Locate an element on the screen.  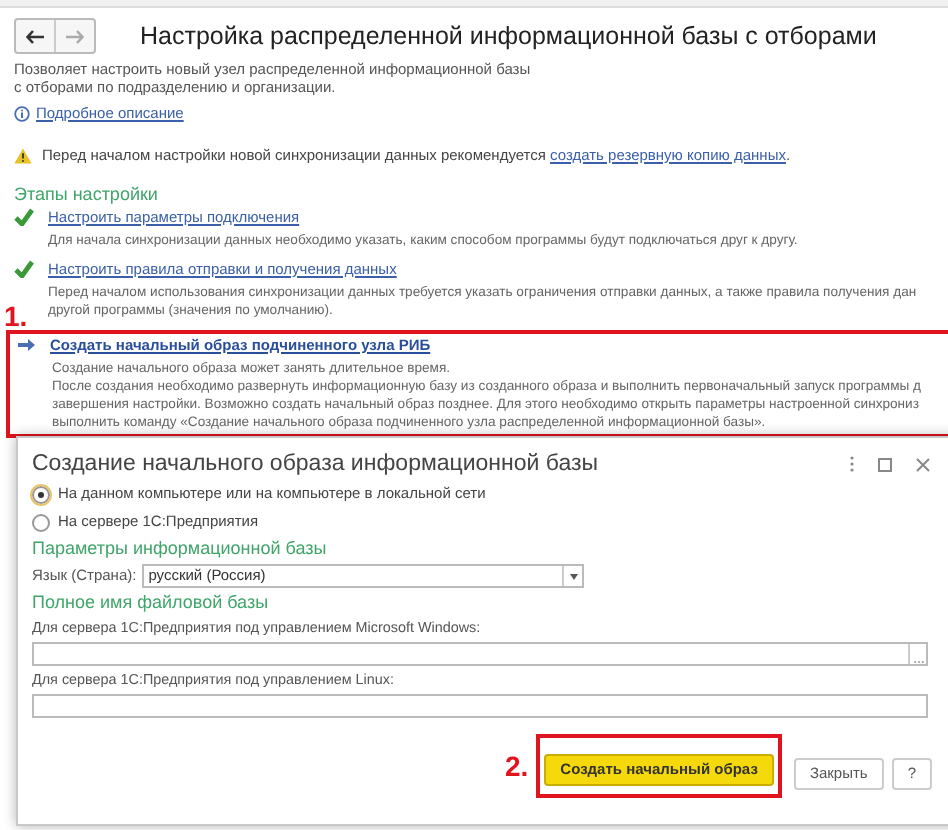
back-arrow-icon is located at coordinates (35, 36).